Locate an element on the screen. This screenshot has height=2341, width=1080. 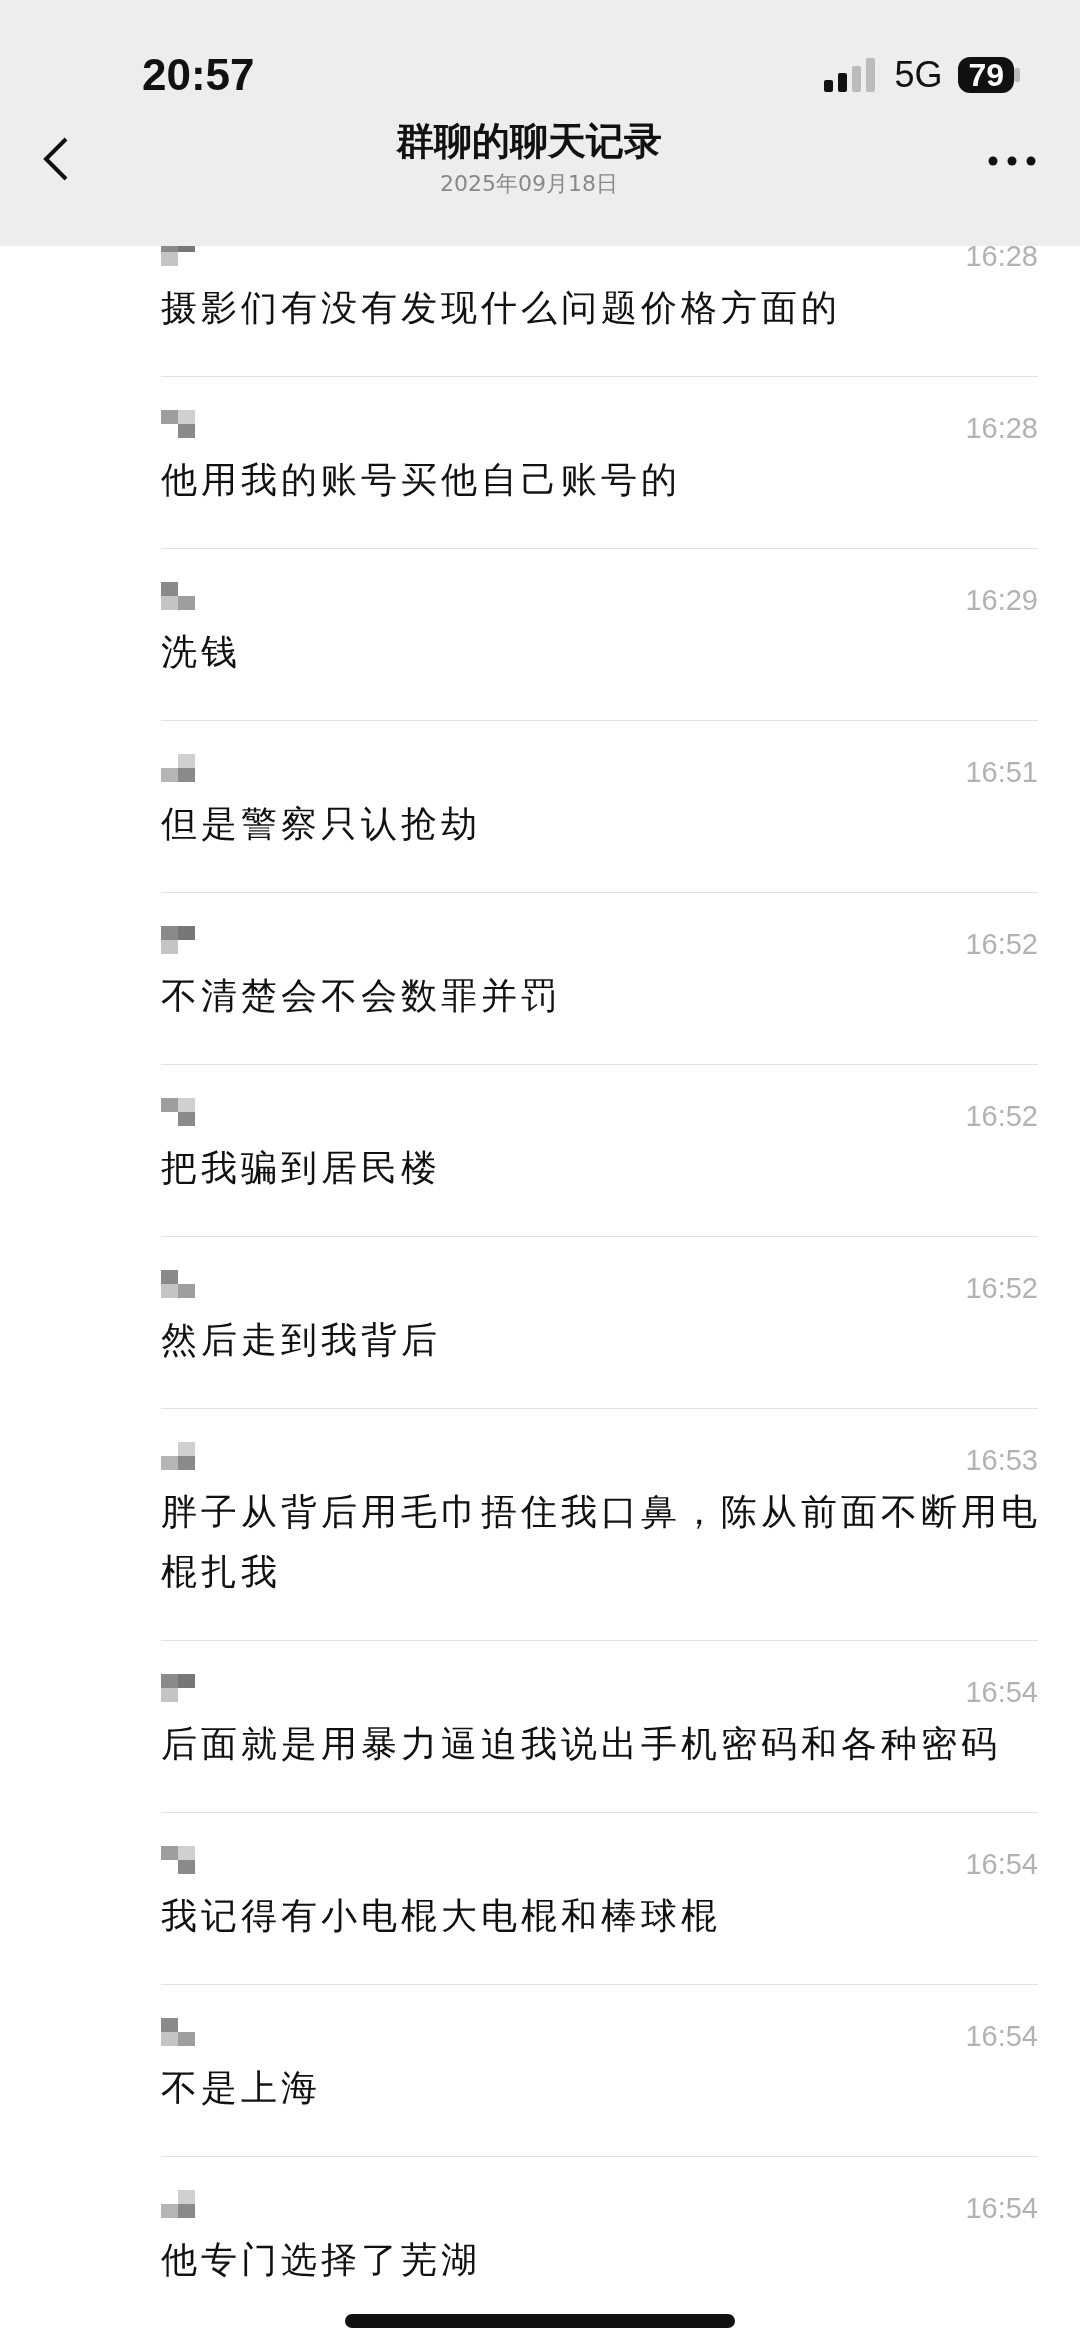
more-icon is located at coordinates (1012, 161).